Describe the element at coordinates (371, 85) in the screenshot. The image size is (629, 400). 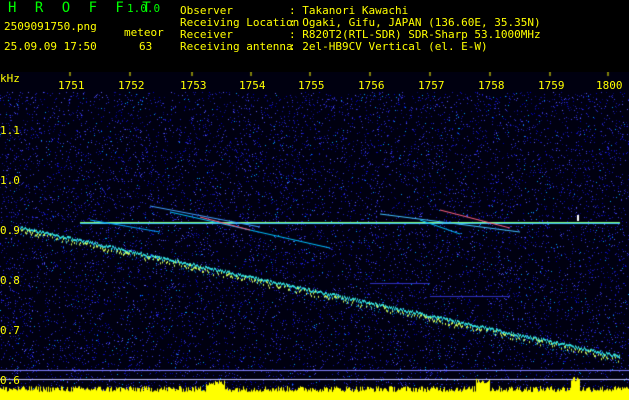
I see `time-tick-label: 1756` at that location.